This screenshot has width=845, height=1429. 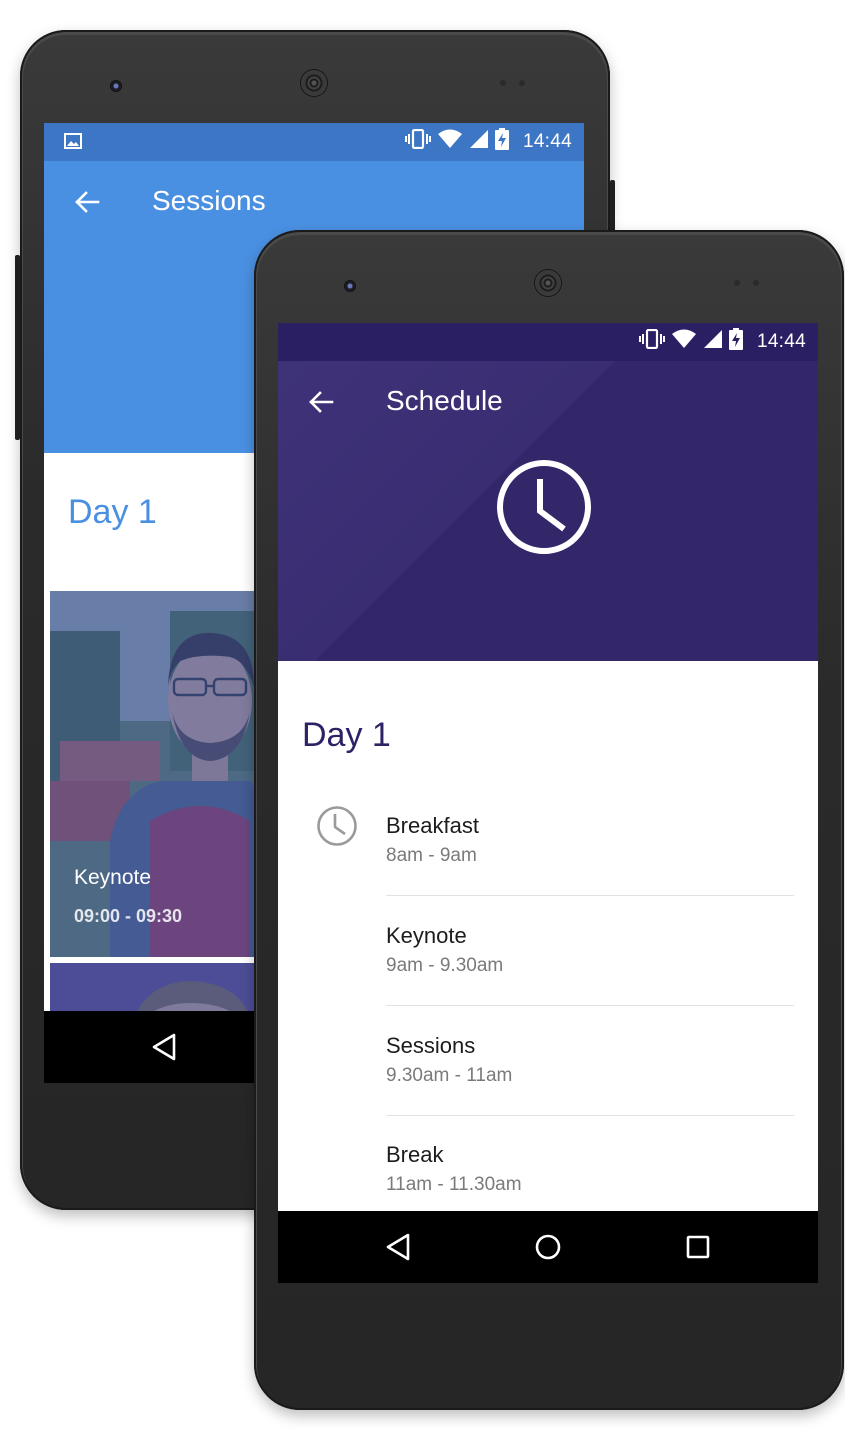 I want to click on schedule-item-time: 9am - 9.30am, so click(x=445, y=965).